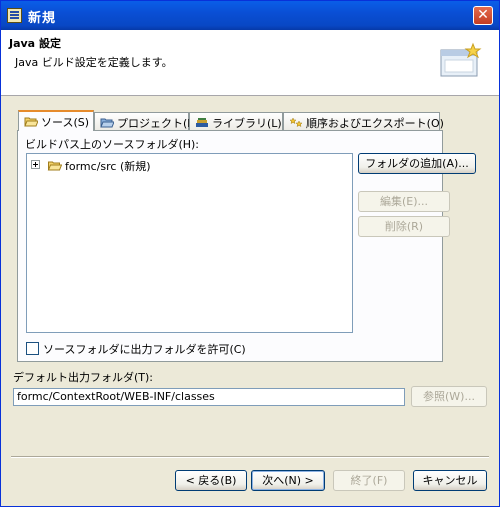 The width and height of the screenshot is (500, 507). What do you see at coordinates (369, 480) in the screenshot?
I see `finish-button: 終了(F)` at bounding box center [369, 480].